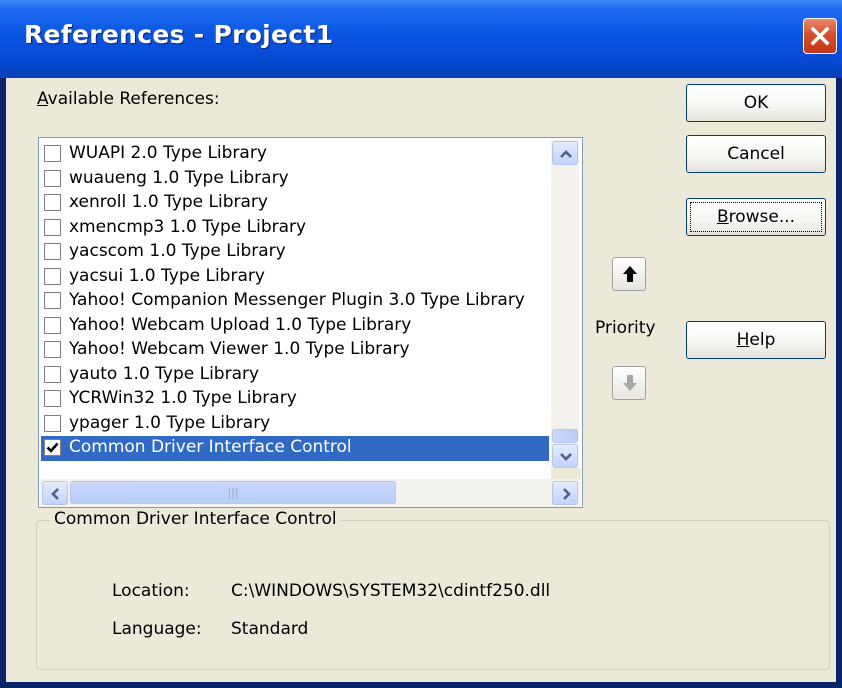  What do you see at coordinates (240, 324) in the screenshot?
I see `reference-label: Yahoo! Webcam Upload 1.0 Type Library` at bounding box center [240, 324].